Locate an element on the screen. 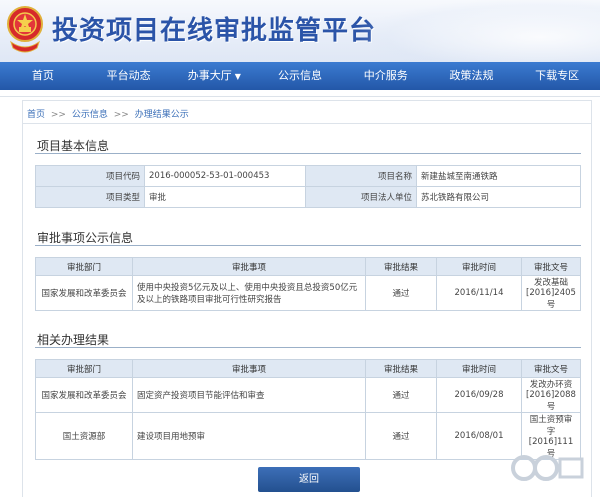  date-cell: 2016/09/28 is located at coordinates (479, 395).